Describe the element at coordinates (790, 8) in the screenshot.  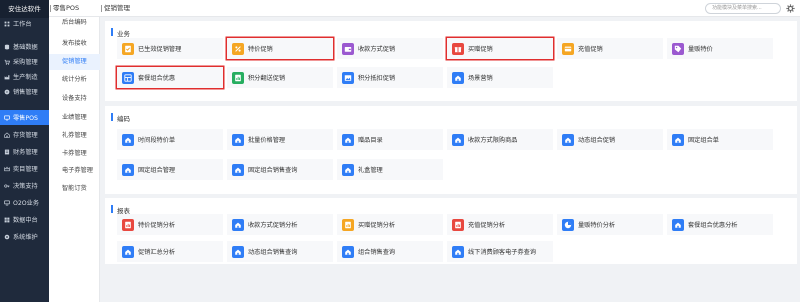
I see `settings-icon` at that location.